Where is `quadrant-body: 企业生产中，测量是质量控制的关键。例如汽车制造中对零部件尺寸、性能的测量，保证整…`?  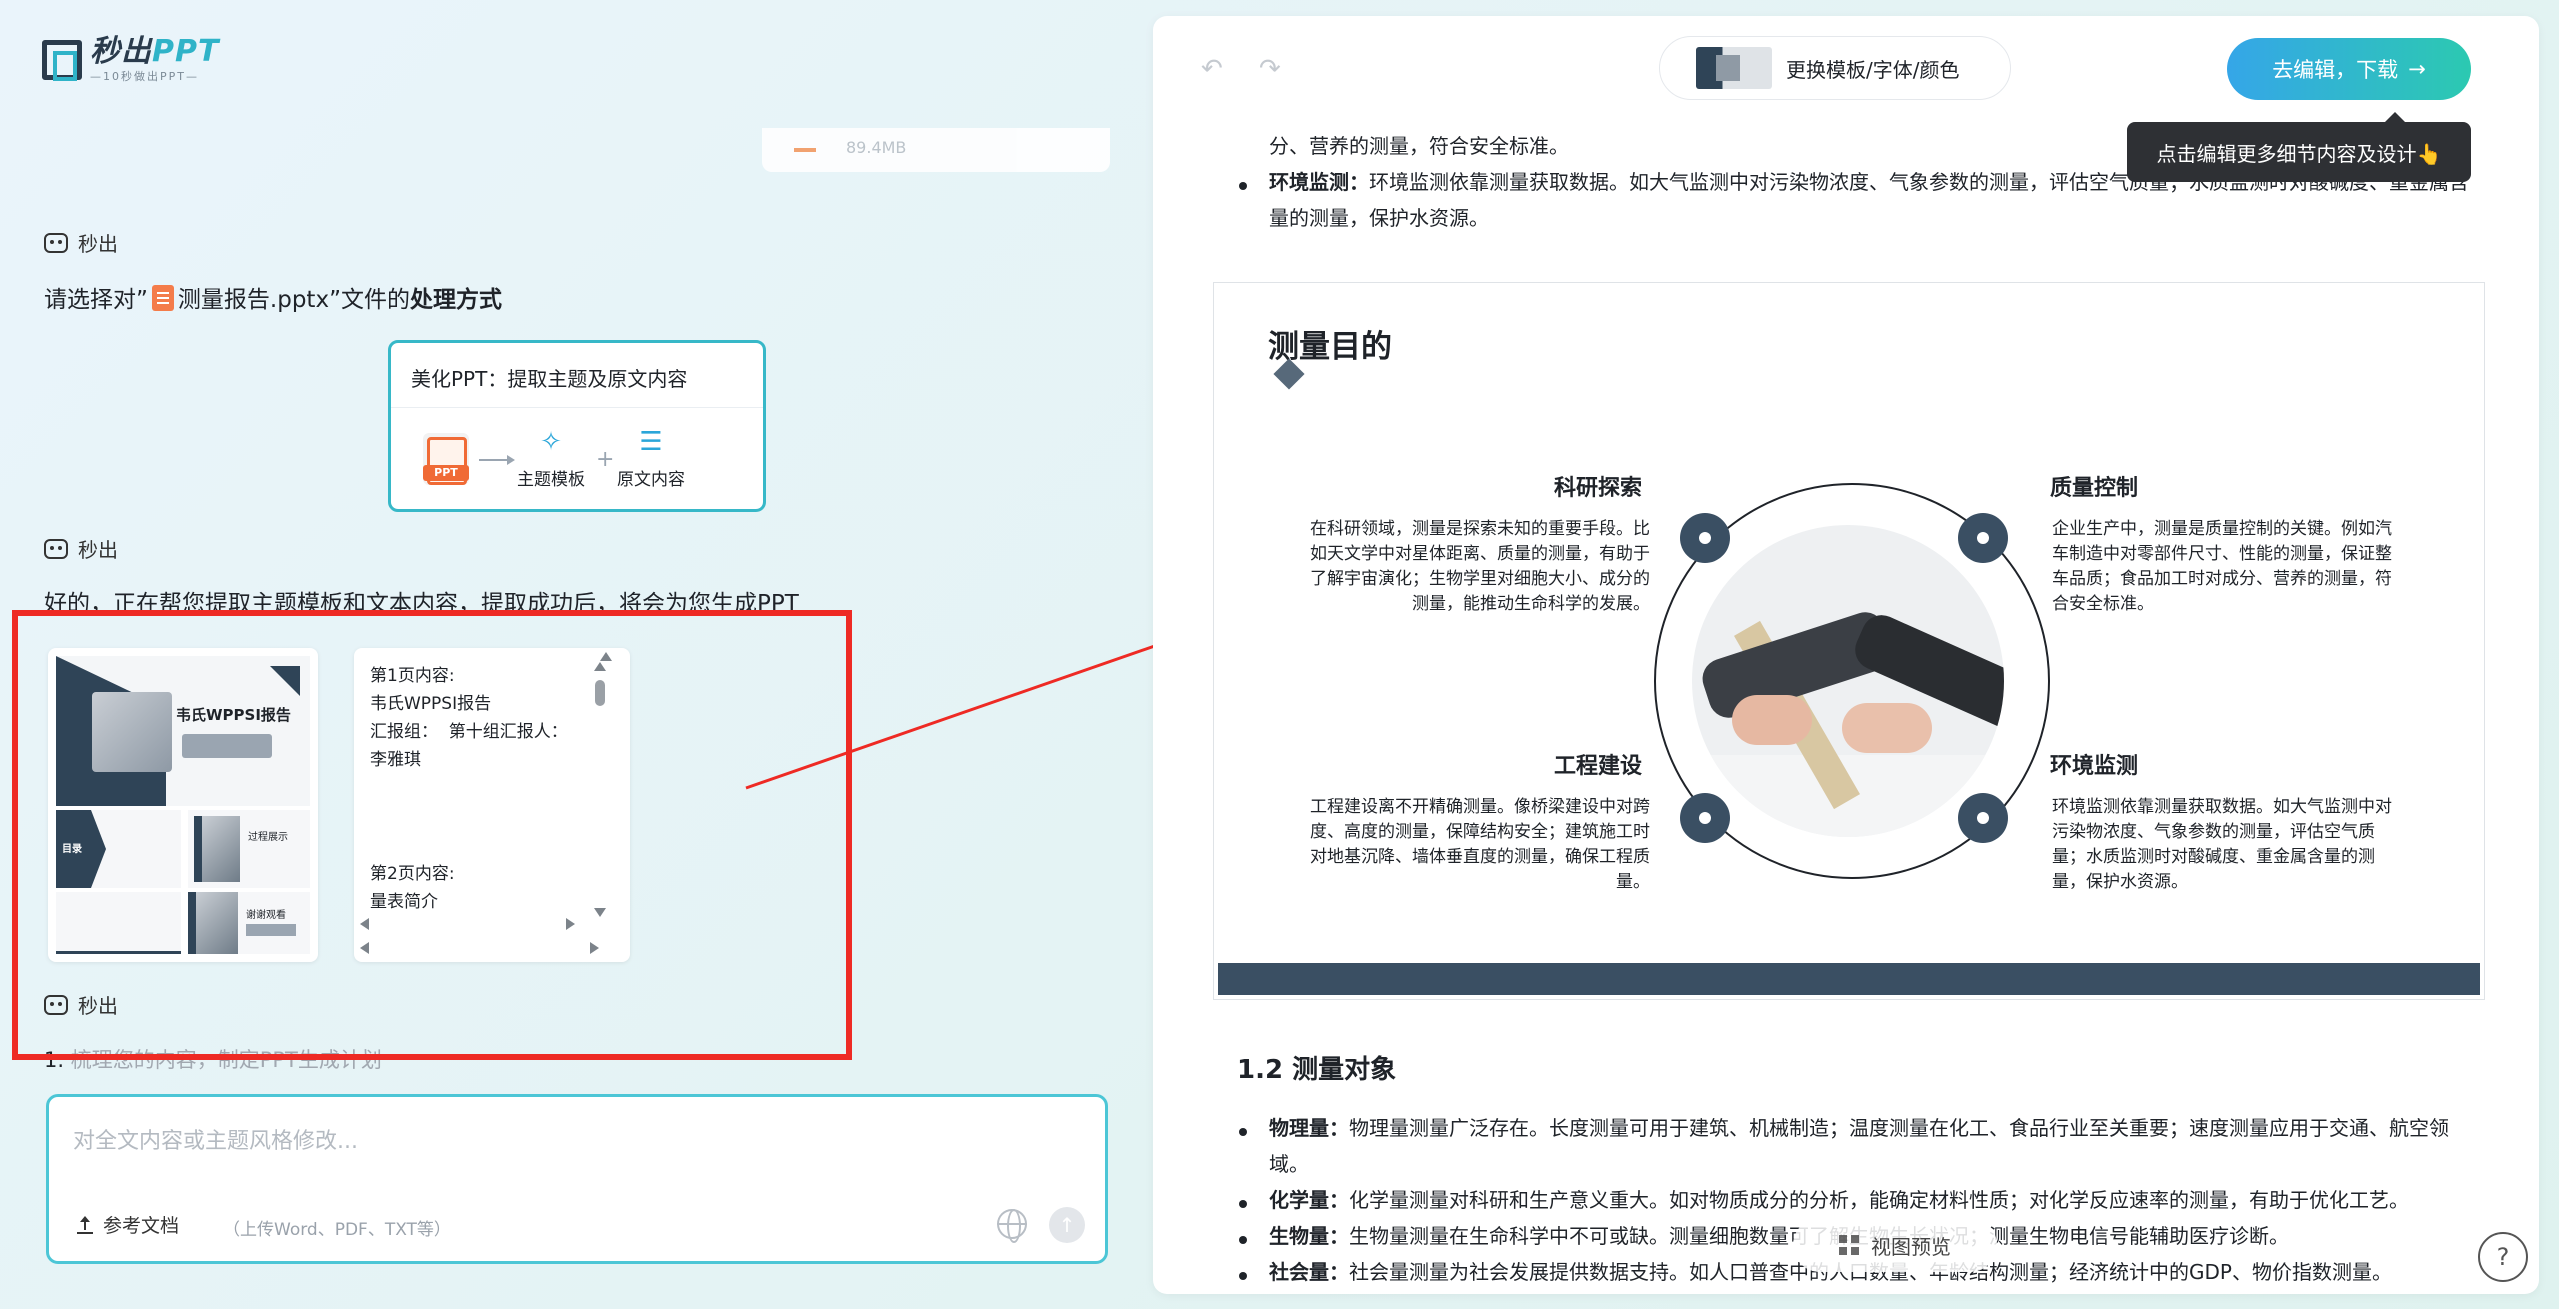 quadrant-body: 企业生产中，测量是质量控制的关键。例如汽车制造中对零部件尺寸、性能的测量，保证整… is located at coordinates (2222, 566).